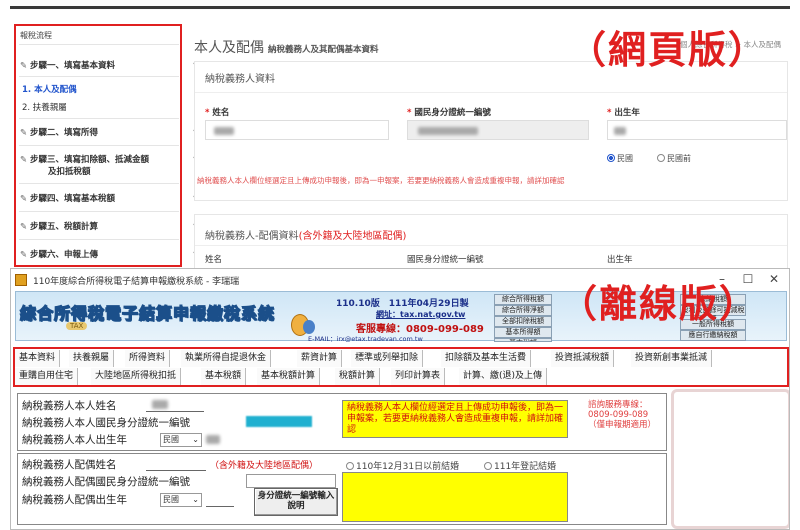 The image size is (800, 530). Describe the element at coordinates (452, 113) in the screenshot. I see `label-text: 國民身分證統一編號` at that location.